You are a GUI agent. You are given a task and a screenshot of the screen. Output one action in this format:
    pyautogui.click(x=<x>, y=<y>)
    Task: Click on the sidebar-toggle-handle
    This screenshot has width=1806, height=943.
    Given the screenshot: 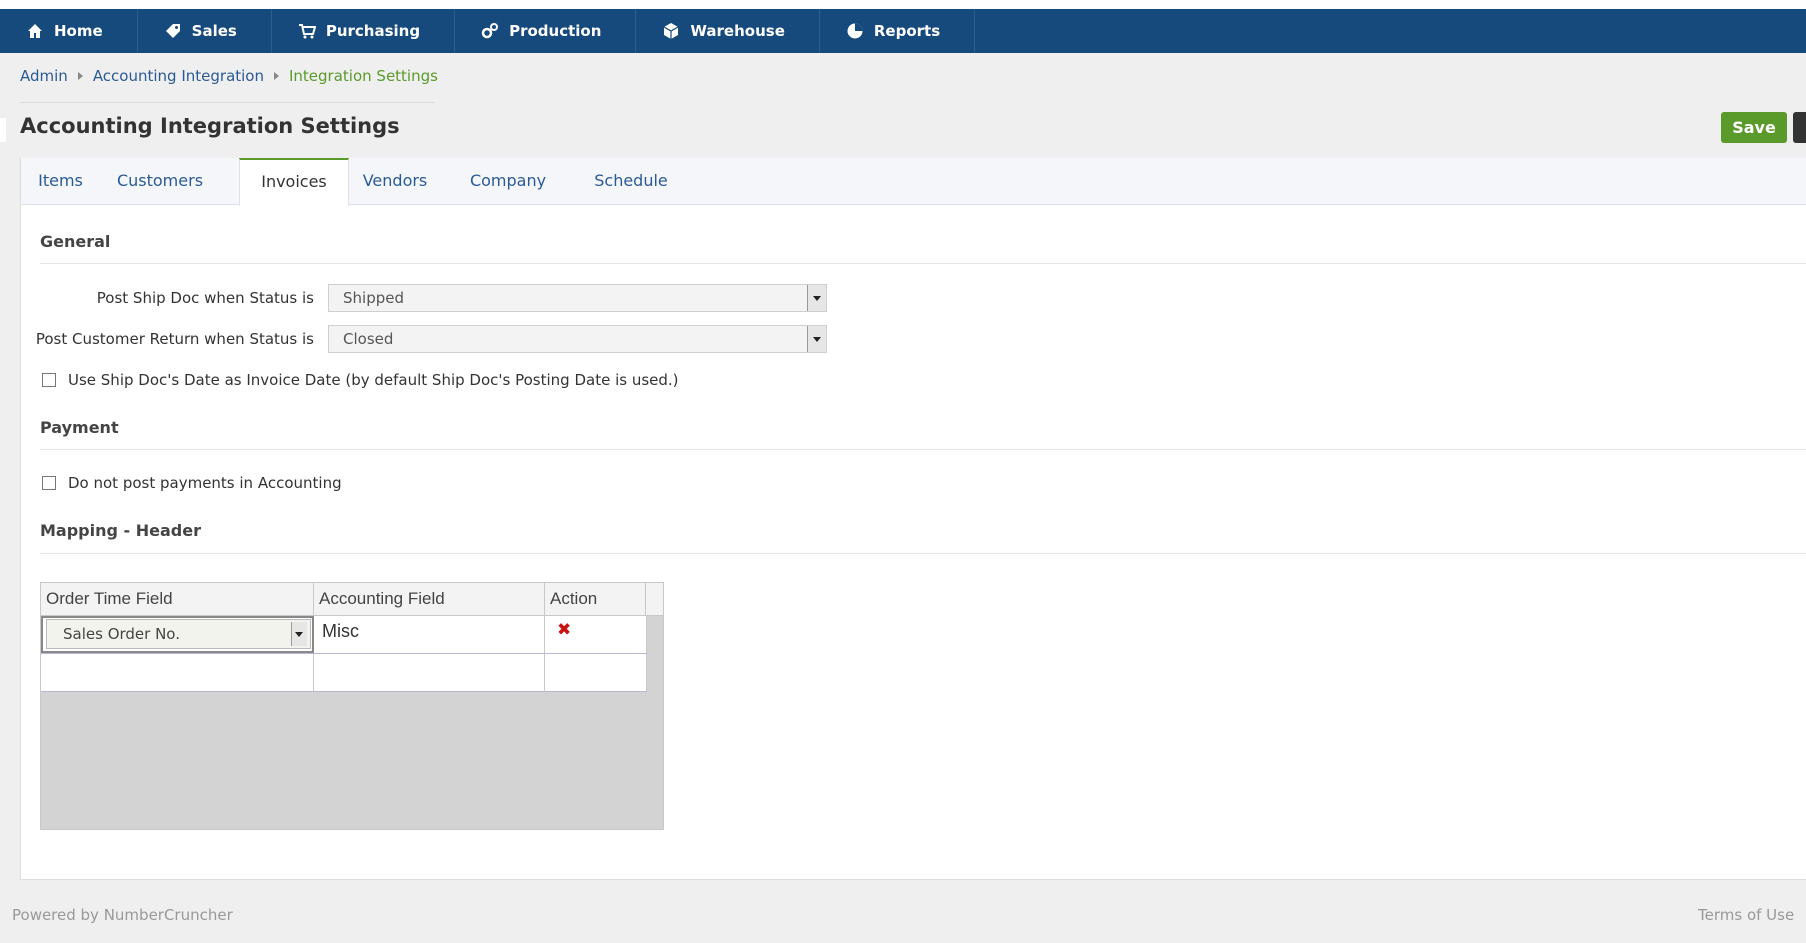 What is the action you would take?
    pyautogui.click(x=3, y=130)
    